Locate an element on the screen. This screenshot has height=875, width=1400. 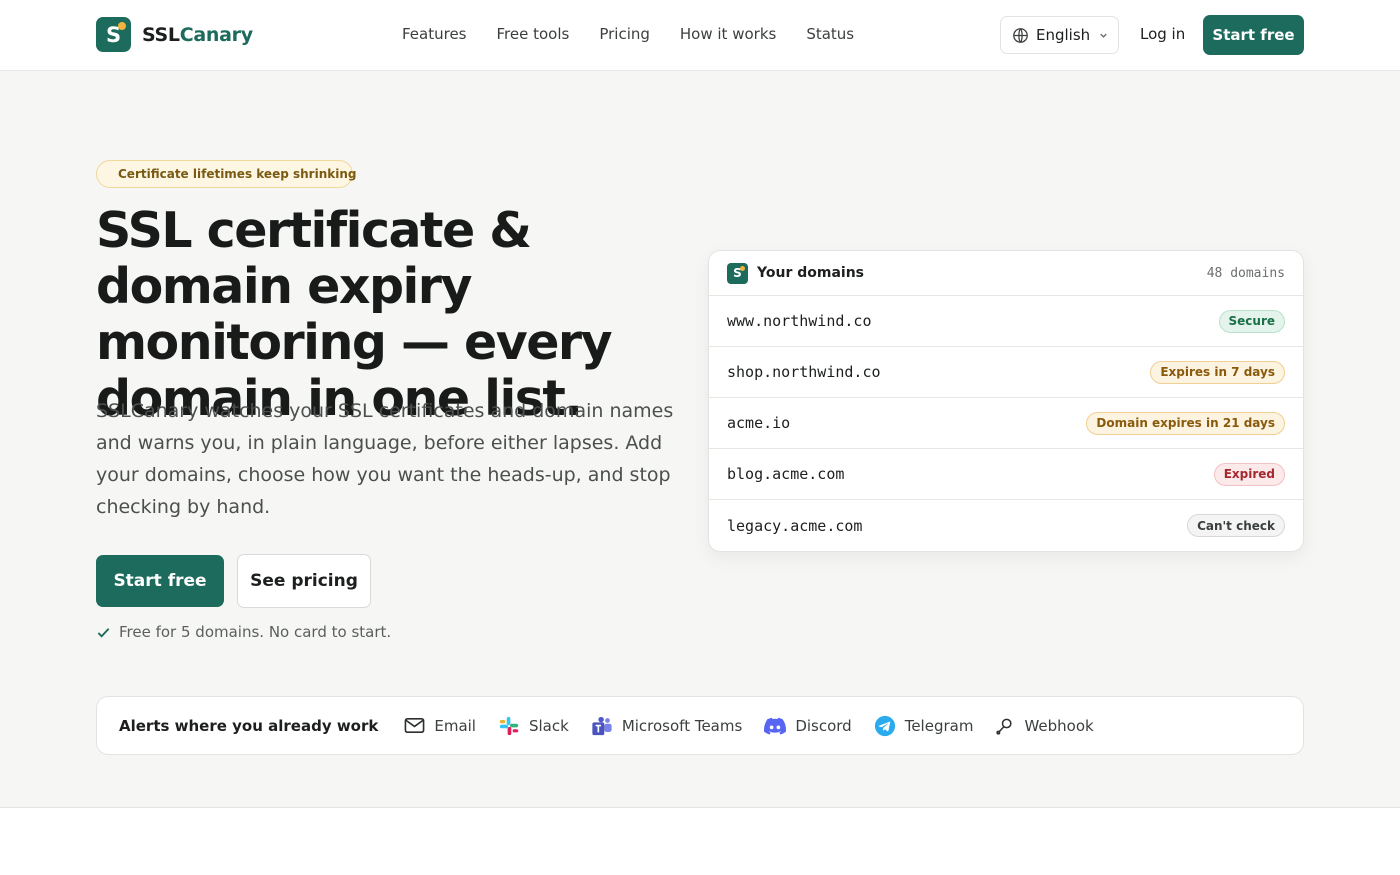
logo-mark-icon: S is located at coordinates (113, 34).